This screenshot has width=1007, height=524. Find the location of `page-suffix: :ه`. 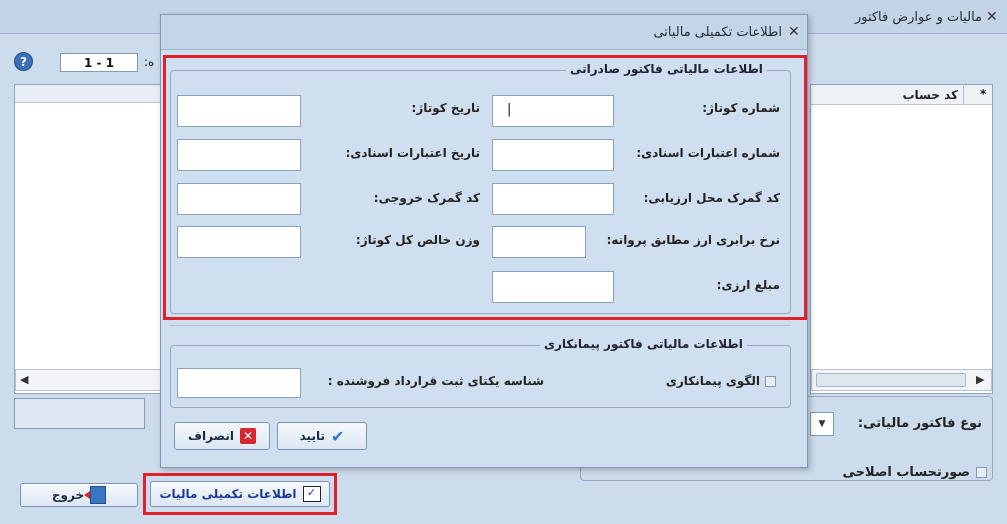

page-suffix: :ه is located at coordinates (149, 62).